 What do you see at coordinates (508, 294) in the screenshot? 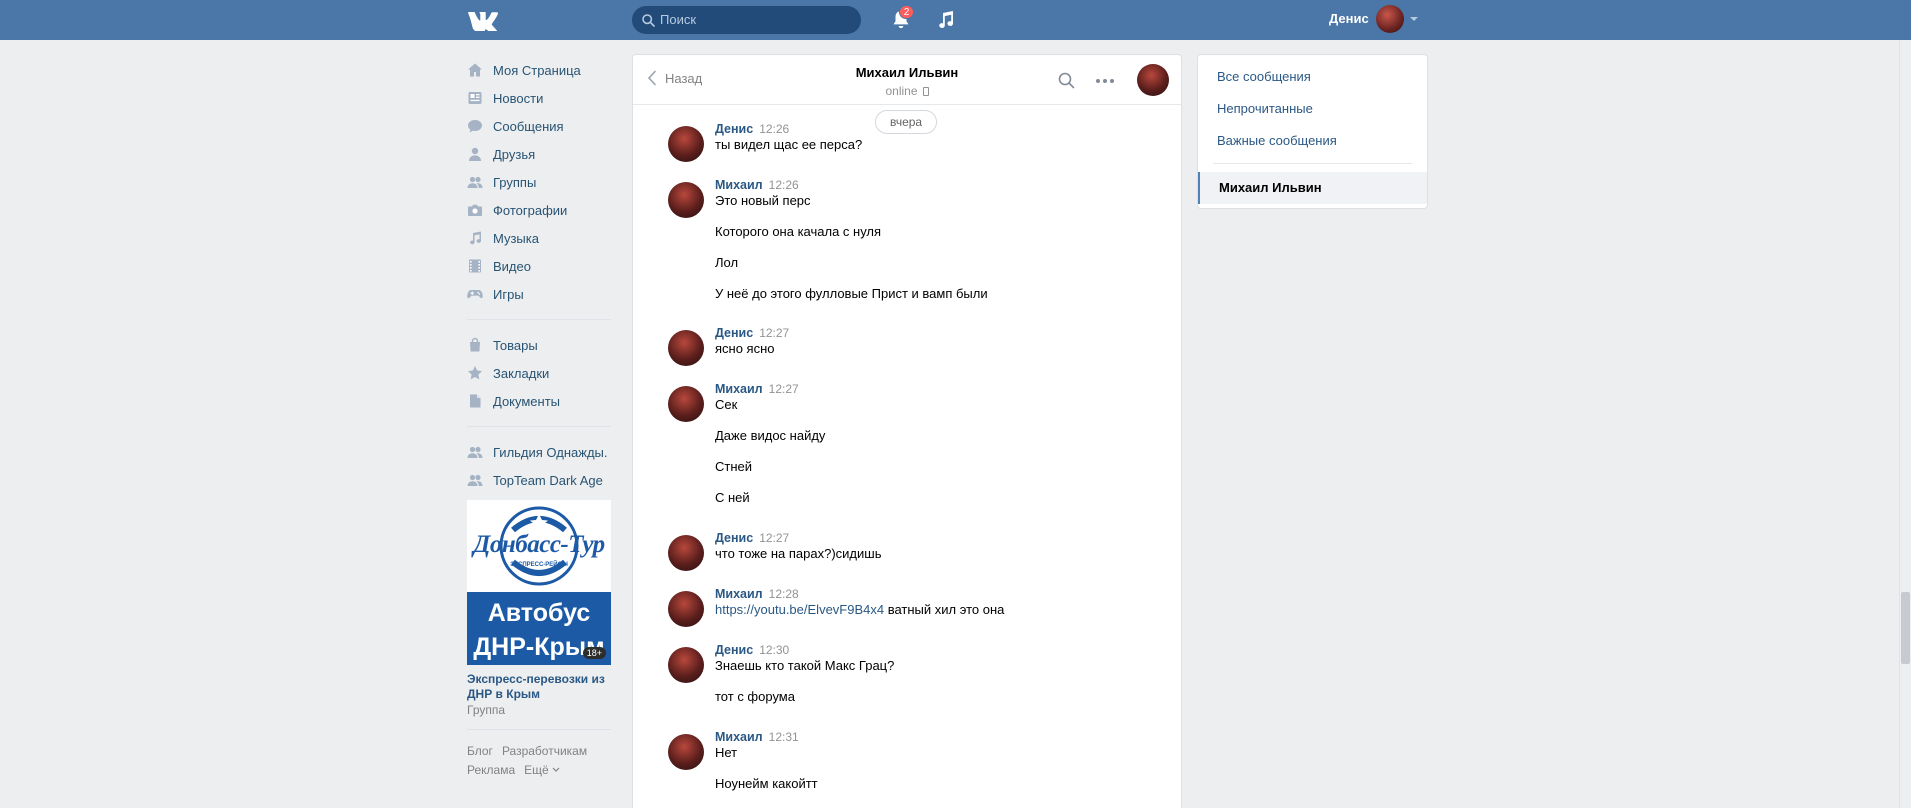
I see `sidebar-item-label: Игры` at bounding box center [508, 294].